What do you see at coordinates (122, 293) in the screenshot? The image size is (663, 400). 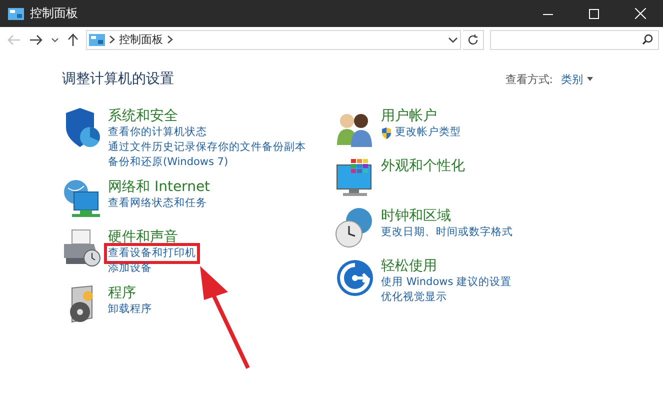 I see `category-title-link: 程序` at bounding box center [122, 293].